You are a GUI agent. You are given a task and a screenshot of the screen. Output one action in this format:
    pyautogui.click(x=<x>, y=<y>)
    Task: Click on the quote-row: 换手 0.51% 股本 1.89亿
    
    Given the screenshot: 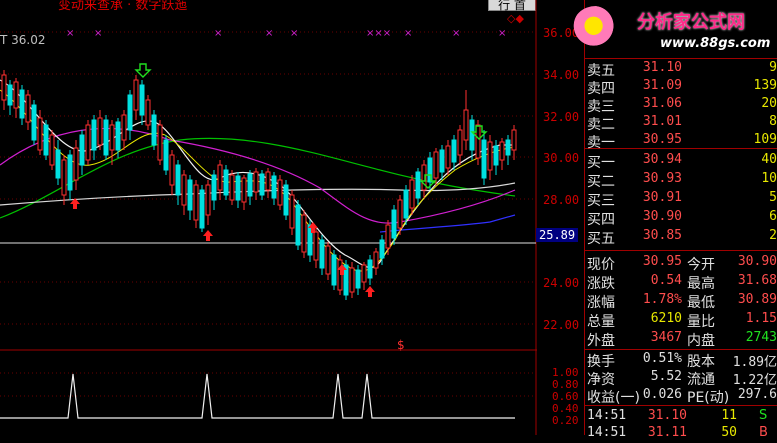 What is the action you would take?
    pyautogui.click(x=682, y=360)
    